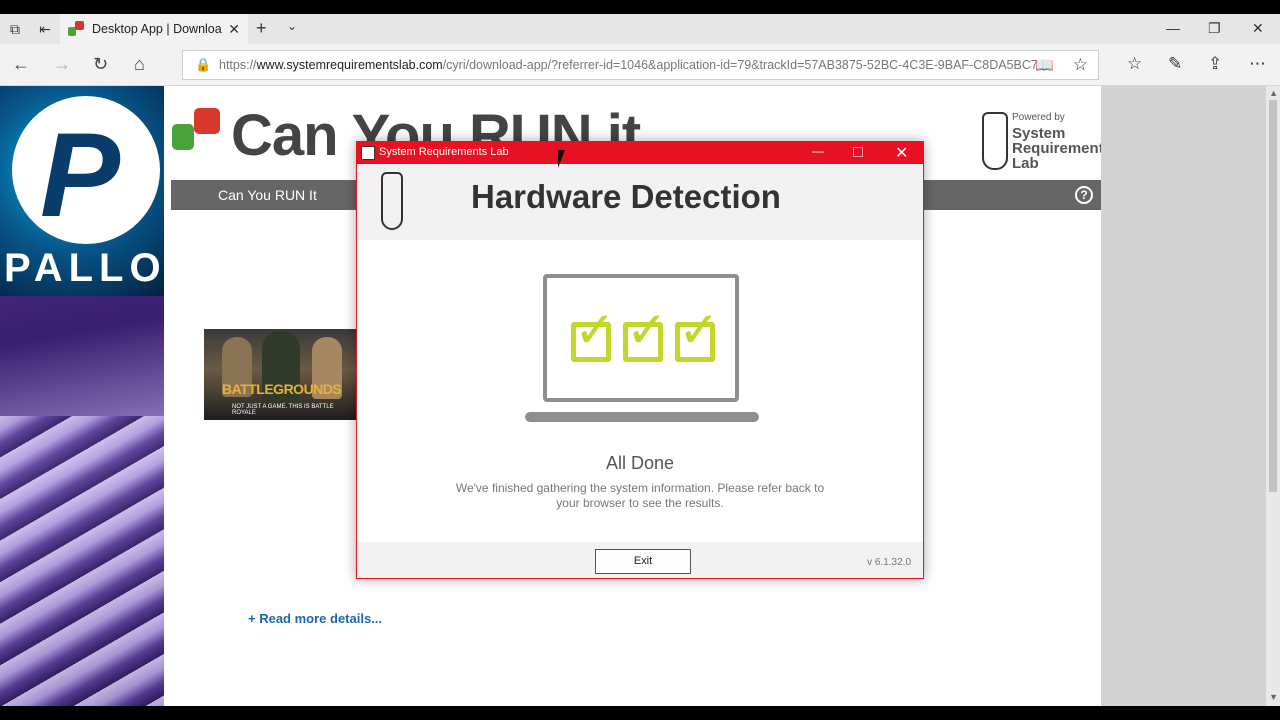  I want to click on streamer-overlay-art: P PALLOK, so click(82, 396).